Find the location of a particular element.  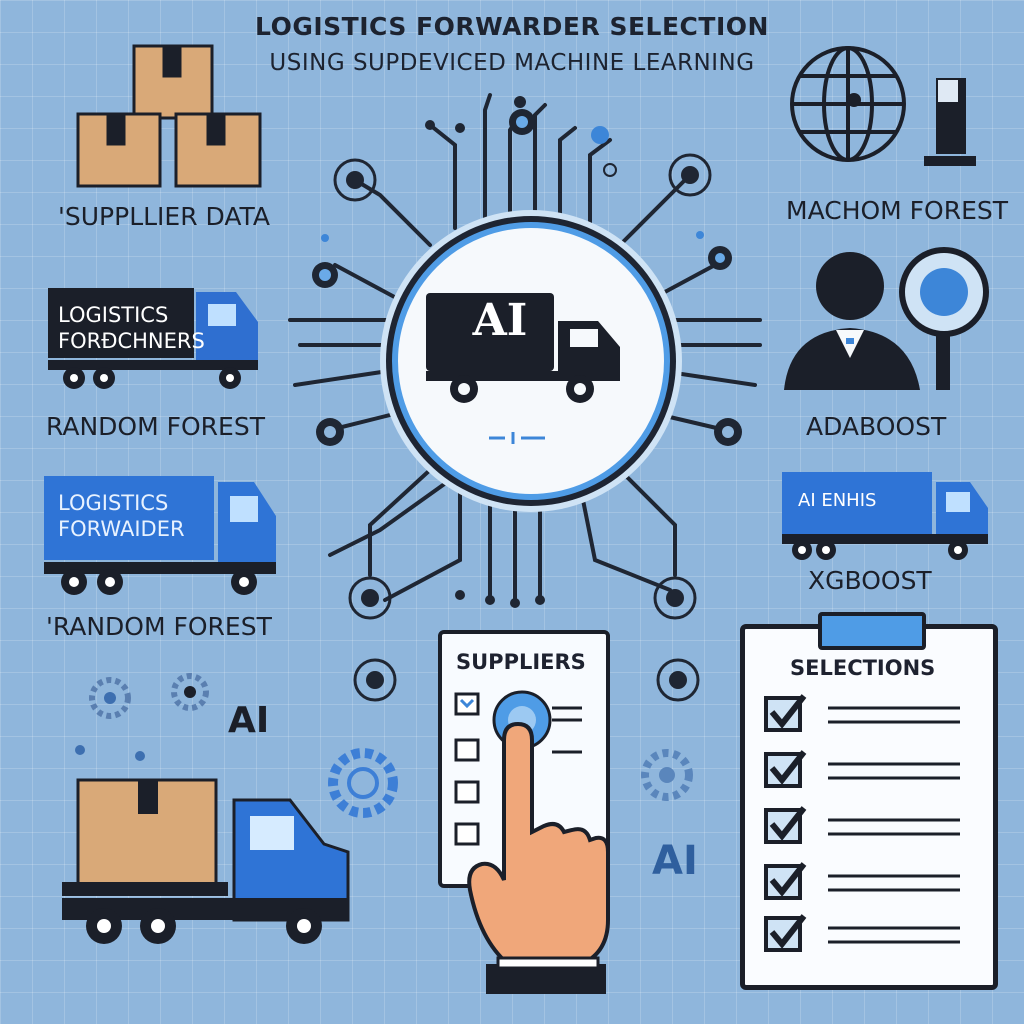

label-ai-left: AI is located at coordinates (249, 720).